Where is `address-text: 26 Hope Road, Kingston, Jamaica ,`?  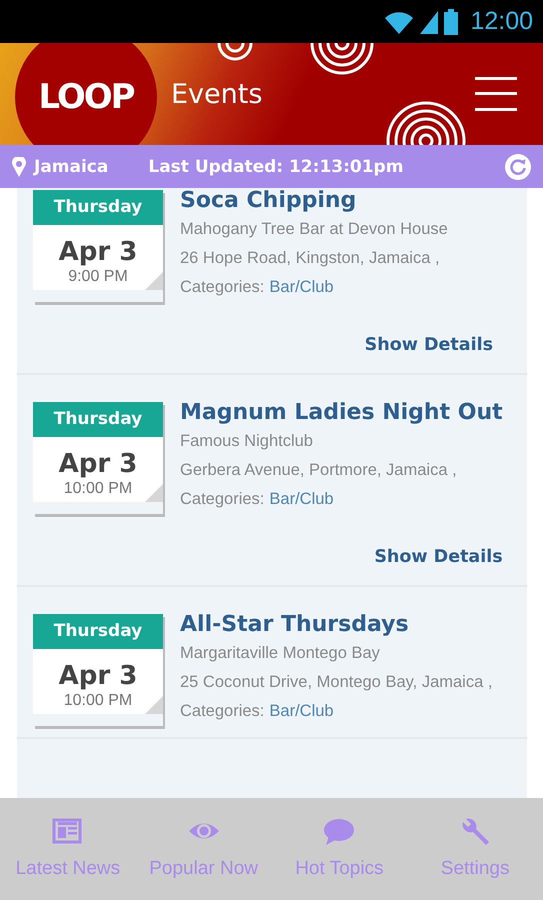 address-text: 26 Hope Road, Kingston, Jamaica , is located at coordinates (310, 258).